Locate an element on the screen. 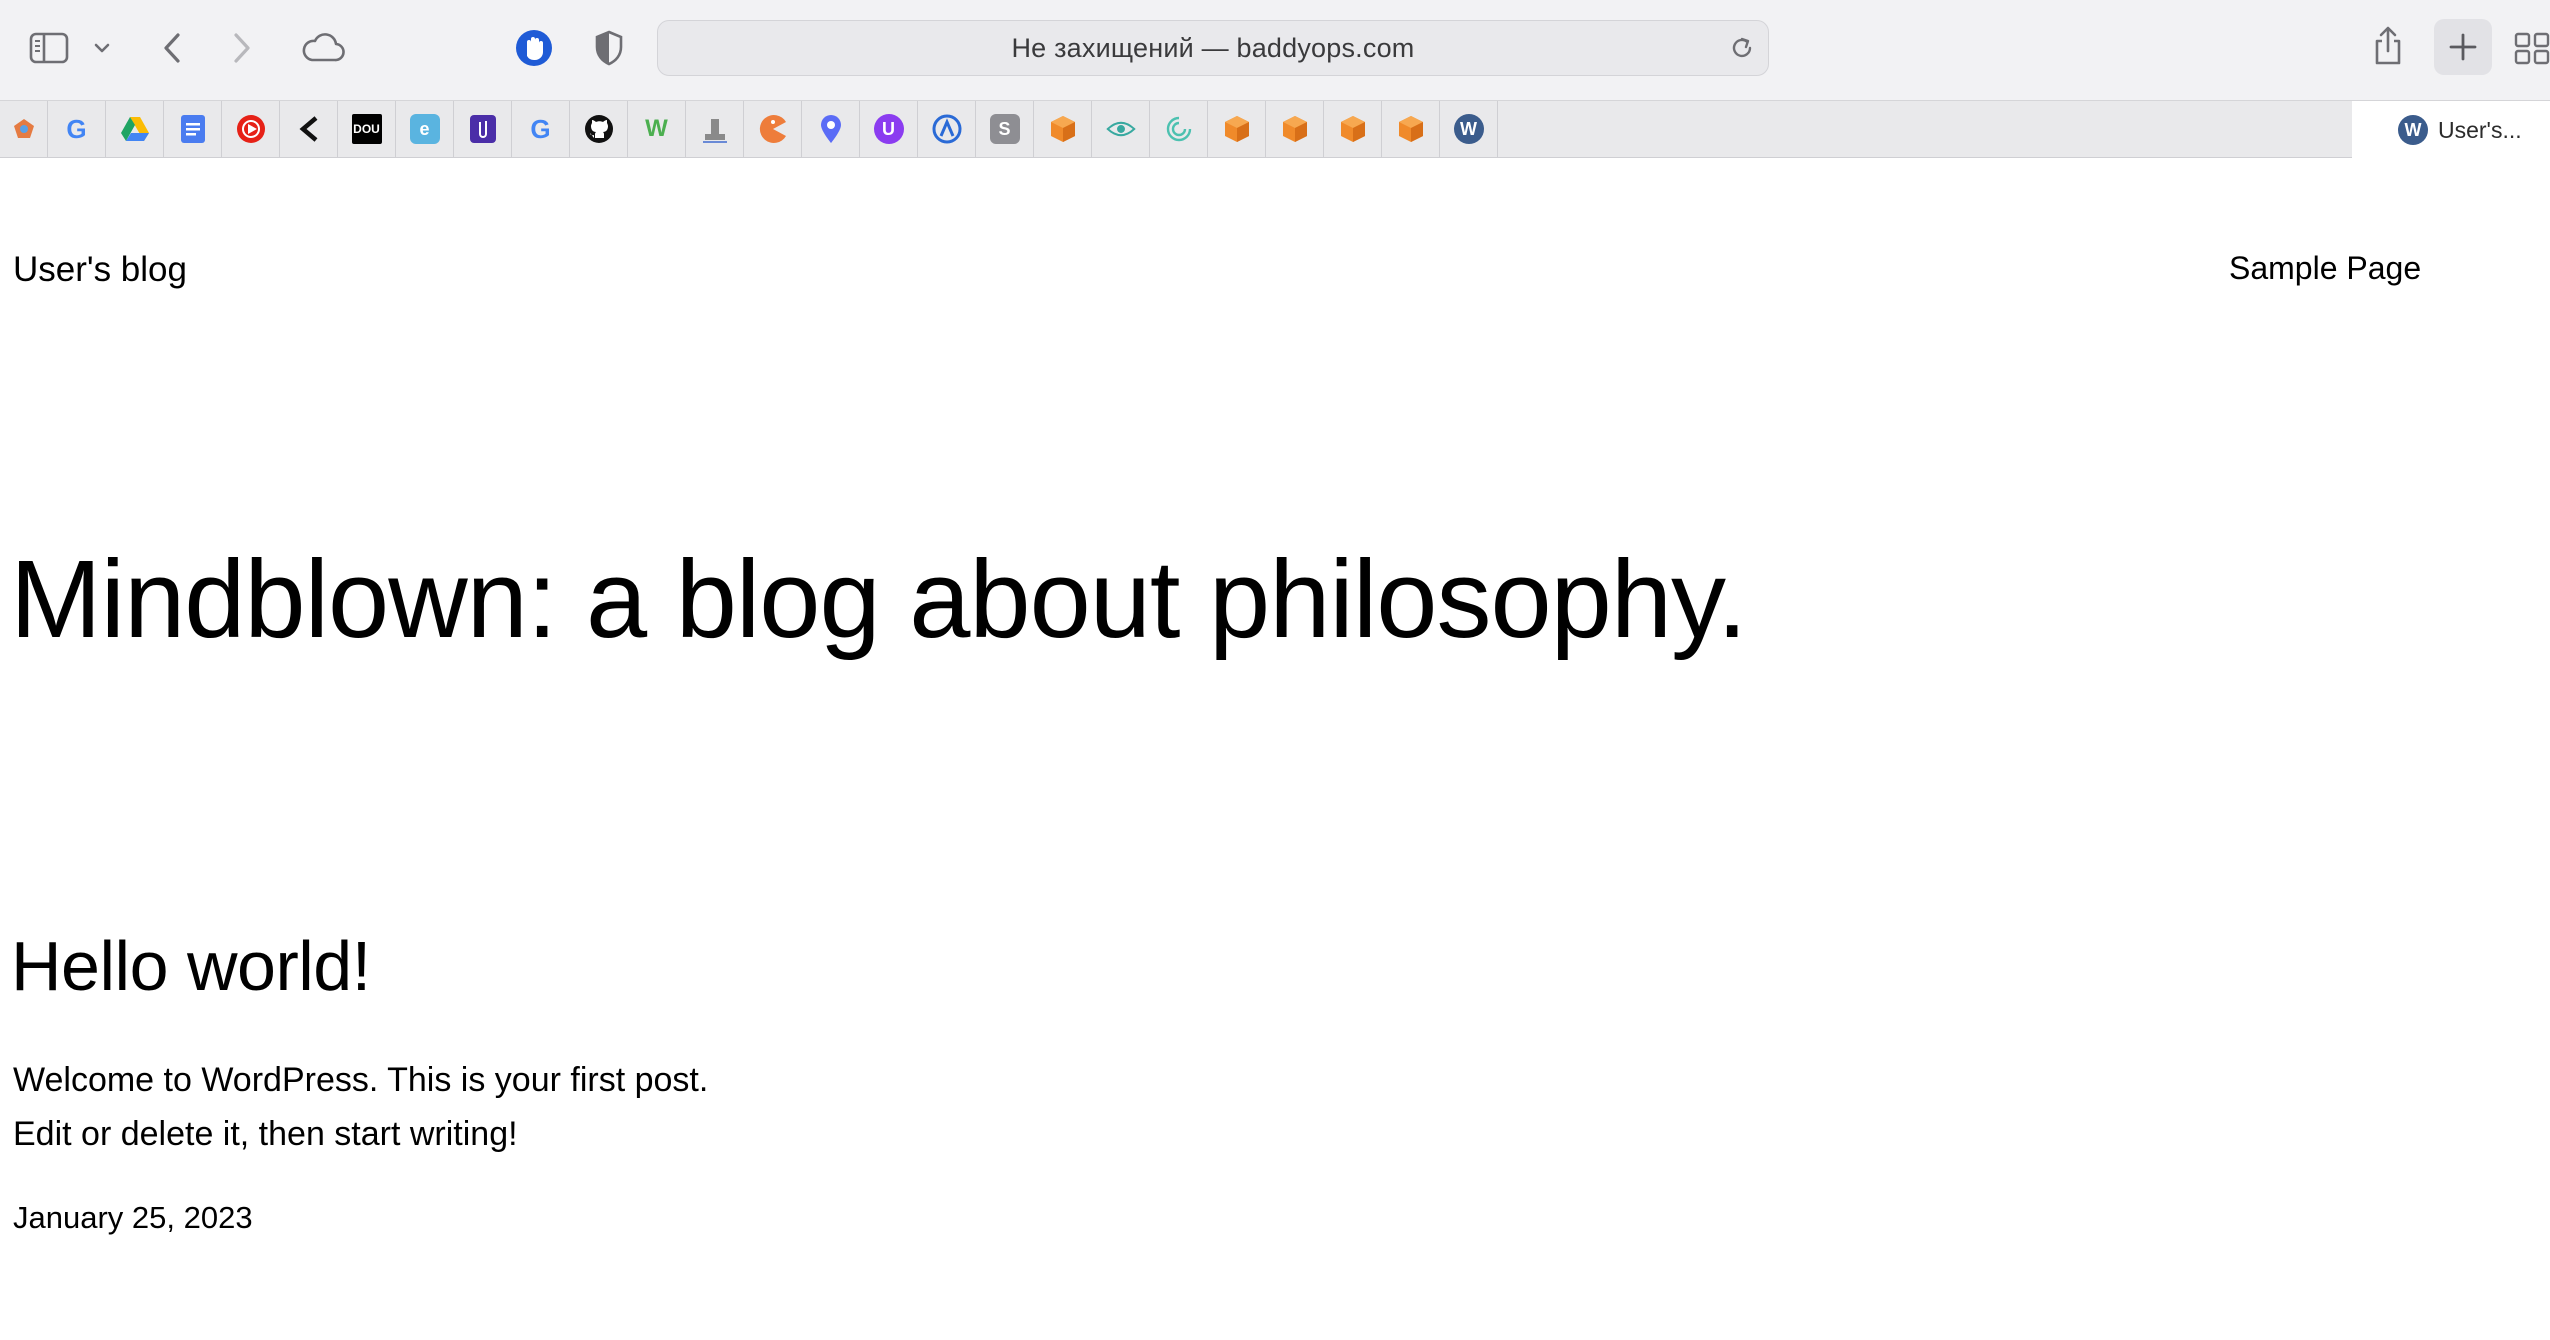  pinned-tabs: G DOU e G W U S W is located at coordinates (749, 129).